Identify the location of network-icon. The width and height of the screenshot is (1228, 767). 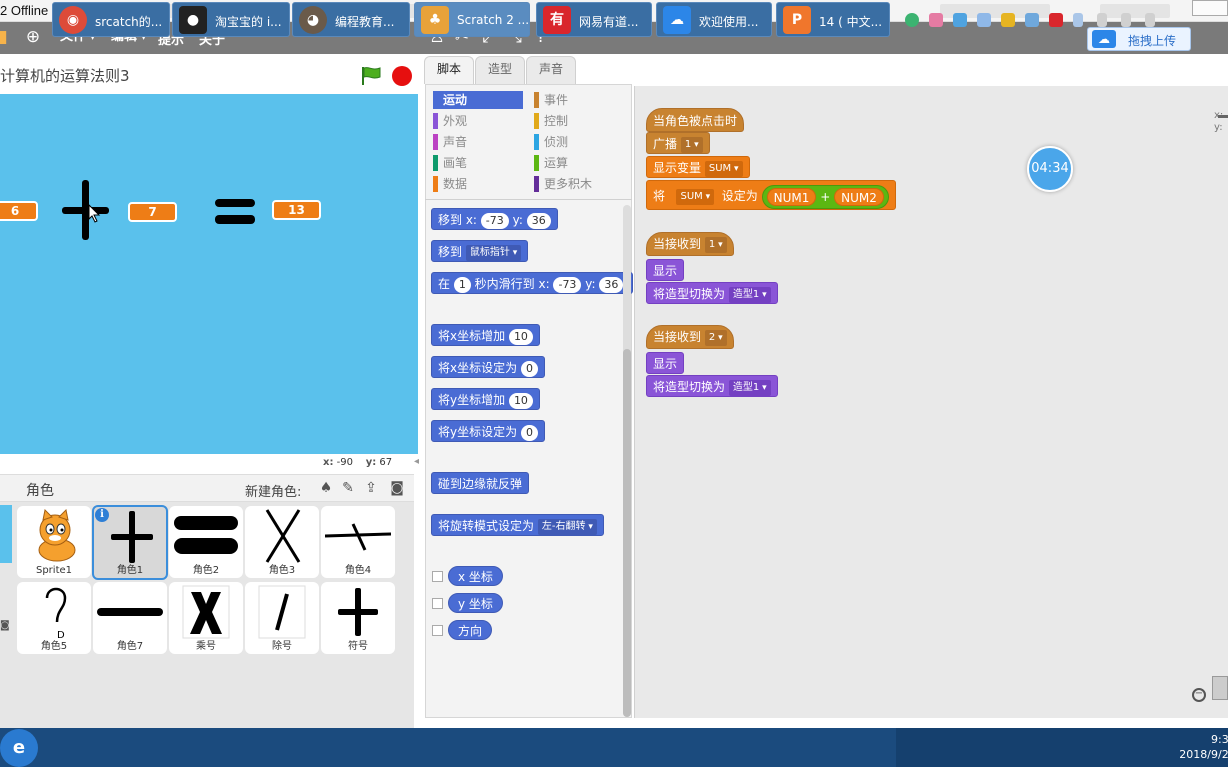
(1126, 20).